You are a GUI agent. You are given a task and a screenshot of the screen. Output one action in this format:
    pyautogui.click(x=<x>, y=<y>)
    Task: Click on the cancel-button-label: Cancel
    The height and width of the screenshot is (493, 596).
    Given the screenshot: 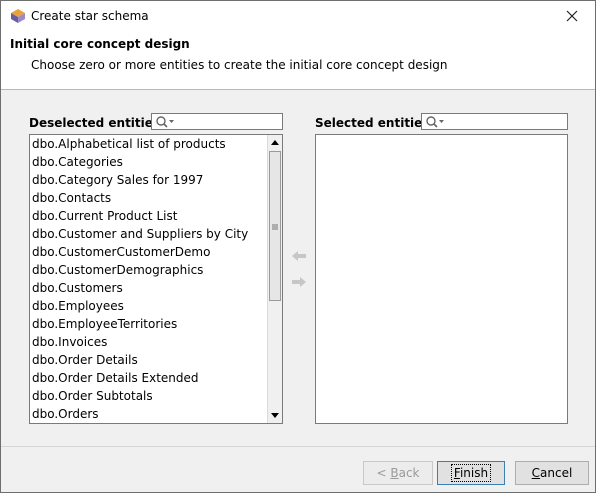 What is the action you would take?
    pyautogui.click(x=552, y=473)
    